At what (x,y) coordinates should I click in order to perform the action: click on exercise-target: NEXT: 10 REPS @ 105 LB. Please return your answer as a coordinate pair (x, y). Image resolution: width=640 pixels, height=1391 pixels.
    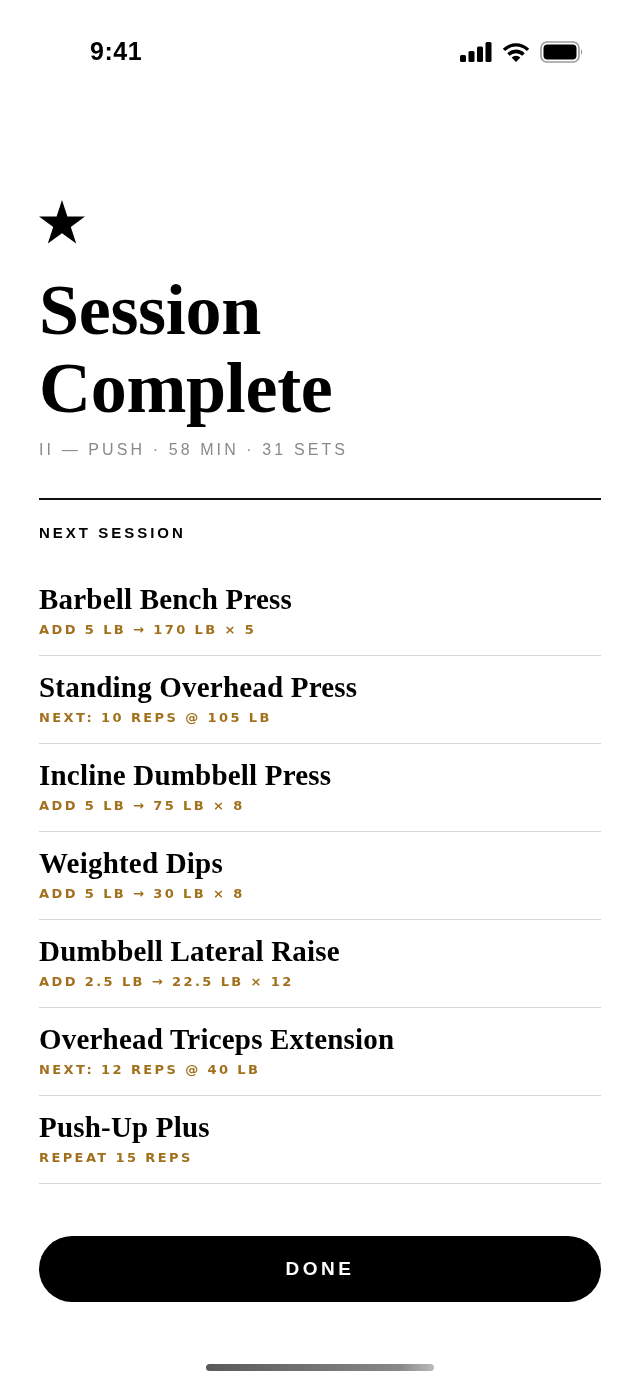
    Looking at the image, I should click on (156, 718).